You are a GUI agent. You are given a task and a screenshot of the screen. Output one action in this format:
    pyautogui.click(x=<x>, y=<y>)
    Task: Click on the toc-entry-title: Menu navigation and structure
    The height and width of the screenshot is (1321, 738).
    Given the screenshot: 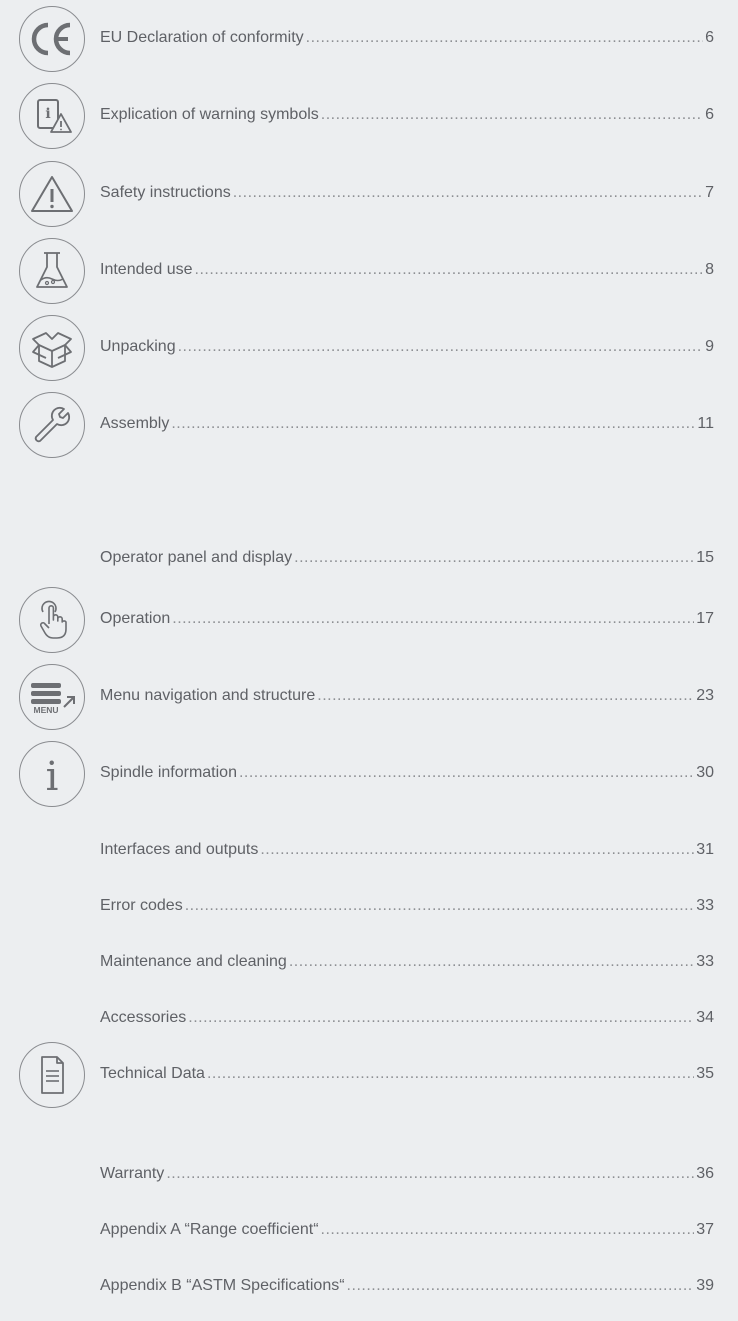 What is the action you would take?
    pyautogui.click(x=208, y=695)
    